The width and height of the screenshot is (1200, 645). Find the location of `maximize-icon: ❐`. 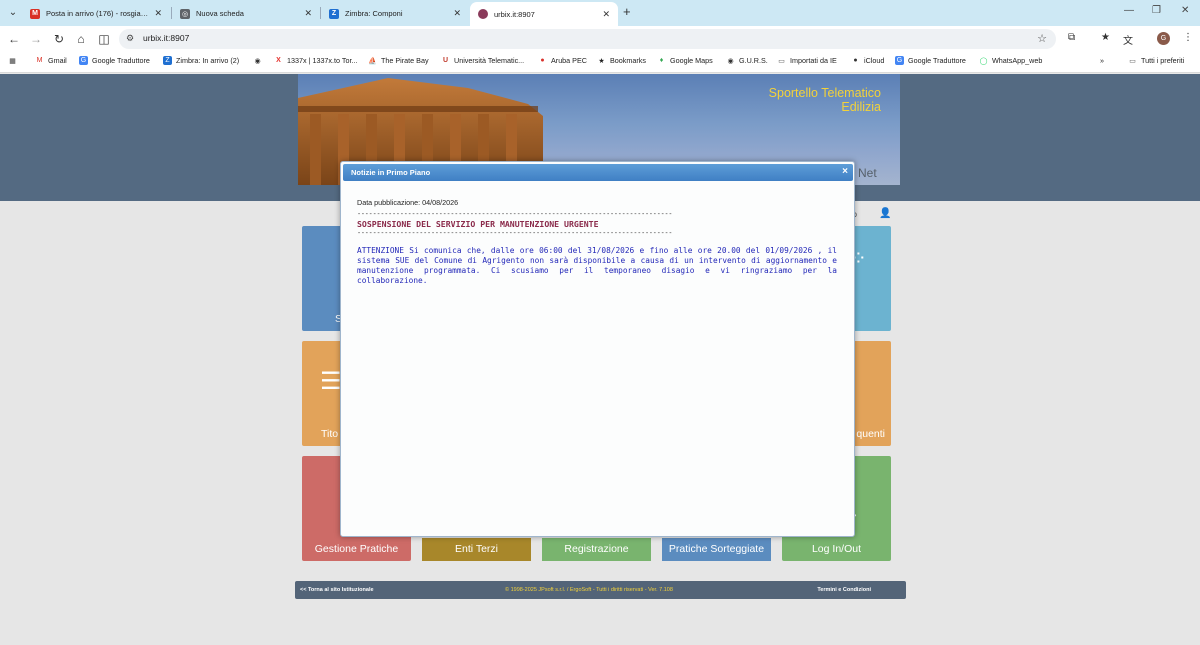

maximize-icon: ❐ is located at coordinates (1156, 10).